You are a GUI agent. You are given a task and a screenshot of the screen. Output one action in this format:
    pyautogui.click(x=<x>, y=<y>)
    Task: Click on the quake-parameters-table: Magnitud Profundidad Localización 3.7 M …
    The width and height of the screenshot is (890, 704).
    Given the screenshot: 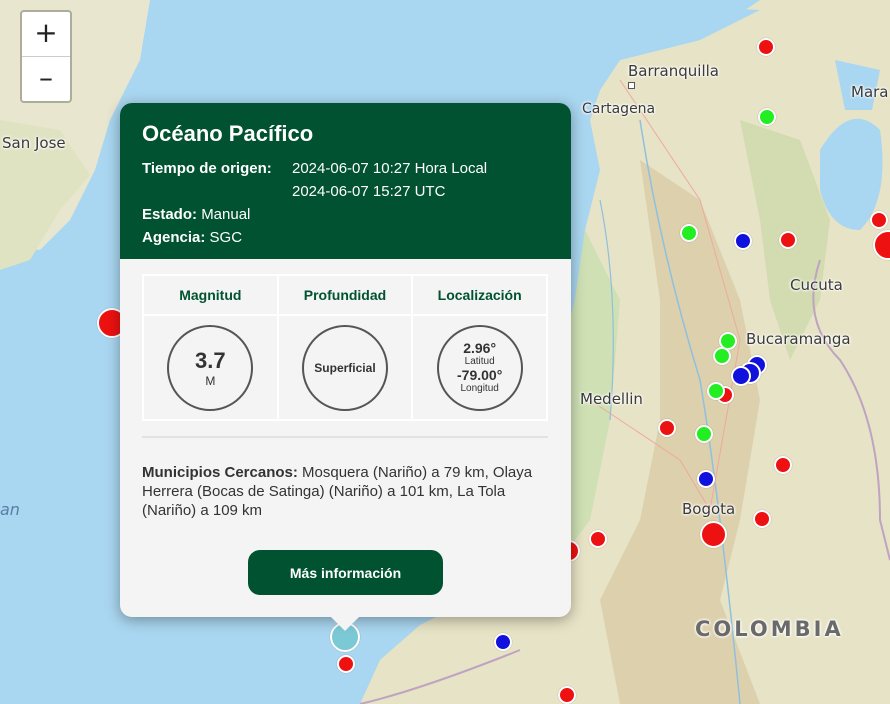 What is the action you would take?
    pyautogui.click(x=345, y=347)
    